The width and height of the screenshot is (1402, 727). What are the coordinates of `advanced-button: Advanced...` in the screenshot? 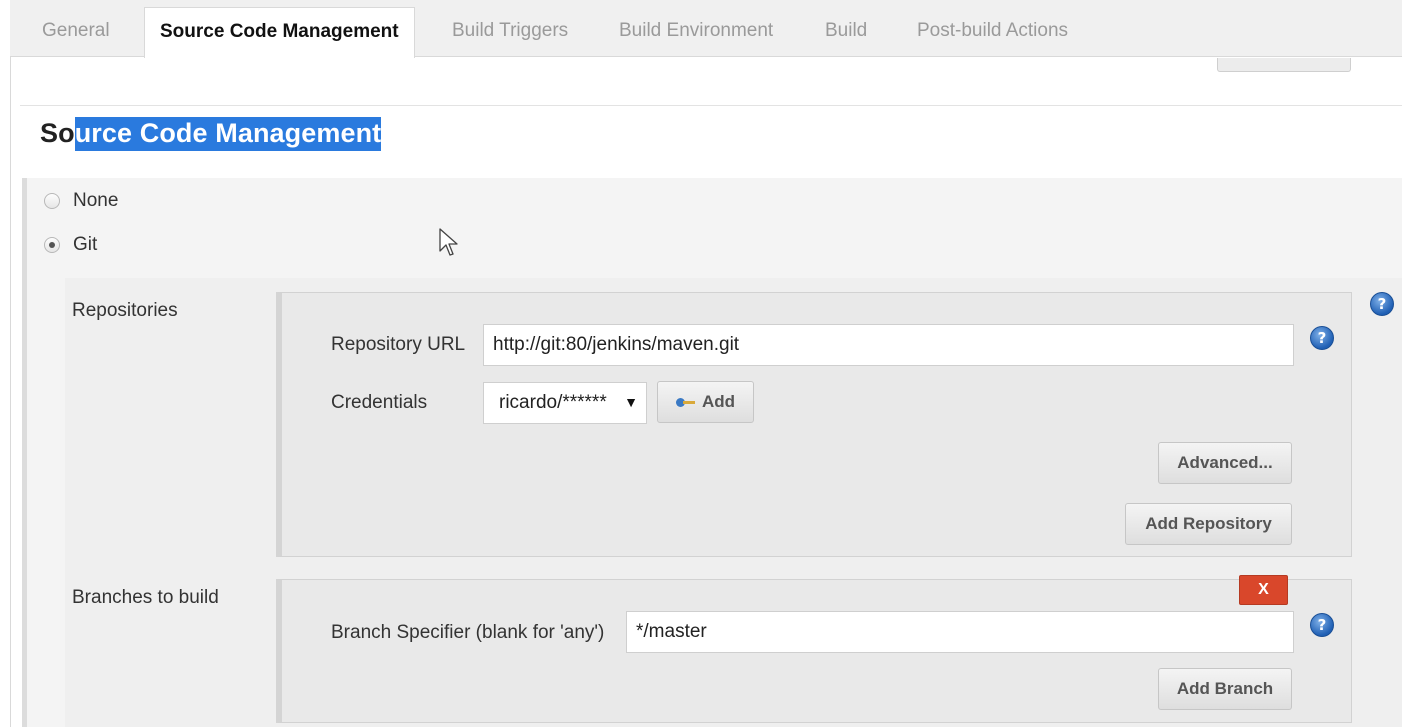 It's located at (1225, 463).